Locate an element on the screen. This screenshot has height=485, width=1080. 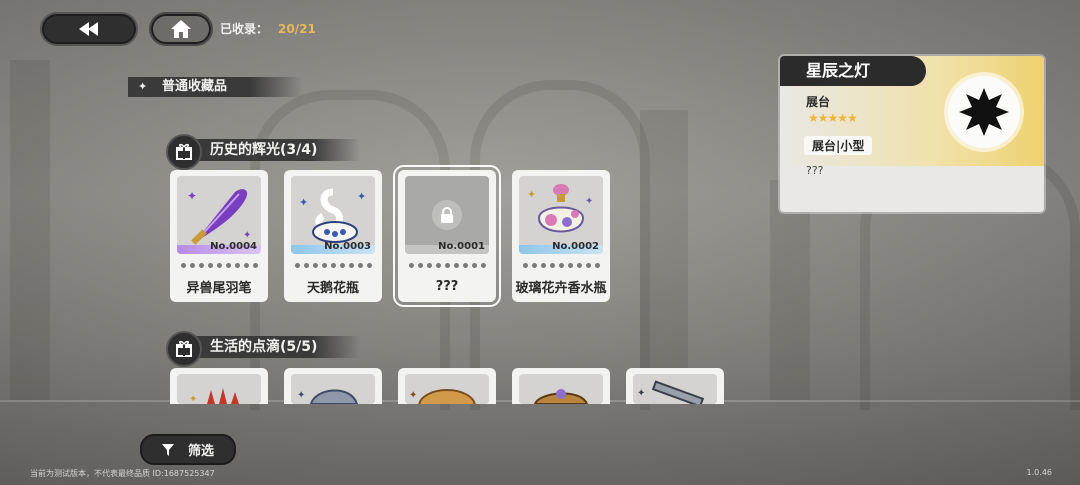
category-title: 生活的点滴(5/5) is located at coordinates (264, 347).